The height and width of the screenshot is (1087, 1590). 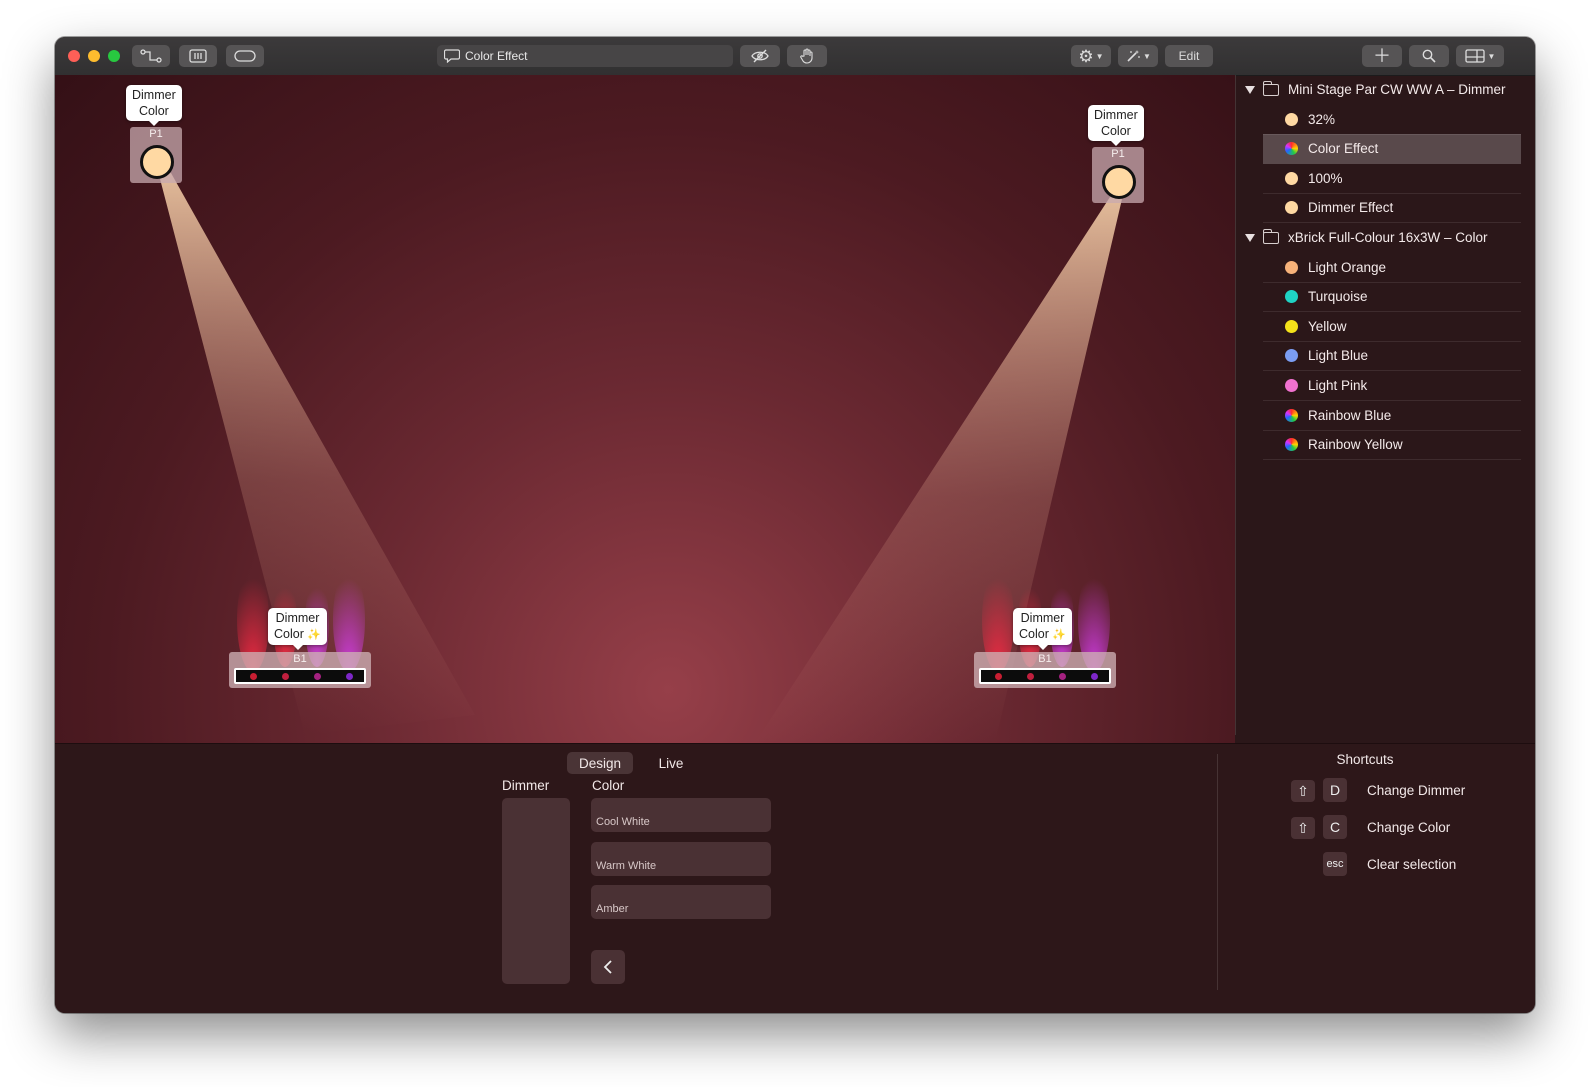 What do you see at coordinates (1392, 268) in the screenshot?
I see `sidebar-item: Light Orange` at bounding box center [1392, 268].